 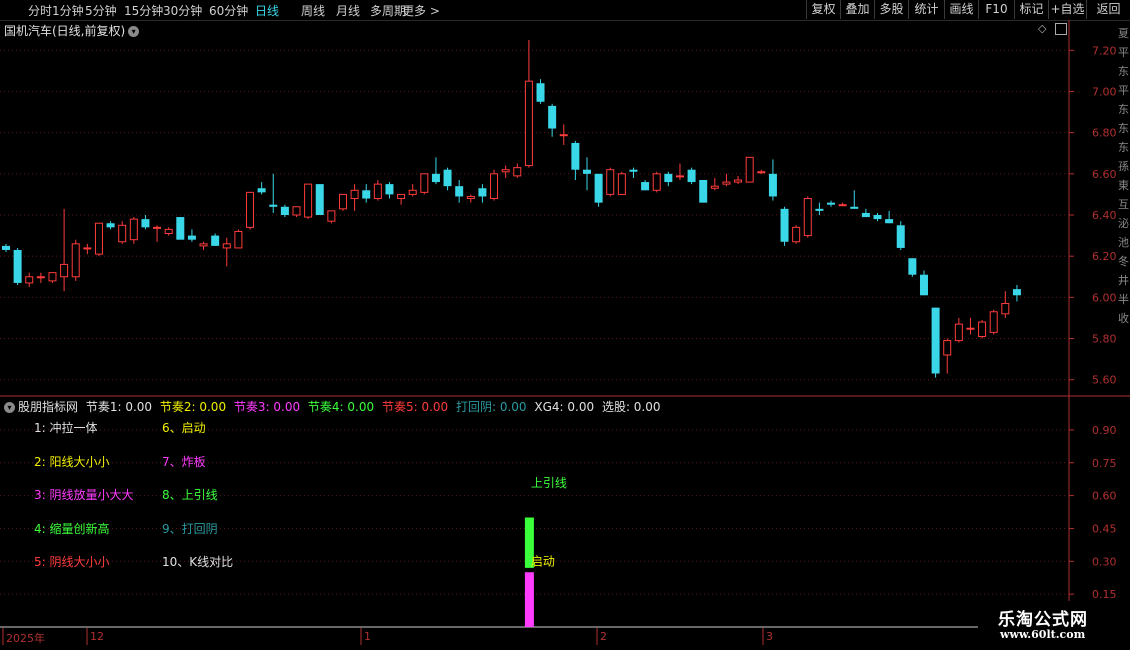 What do you see at coordinates (891, 9) in the screenshot?
I see `toolbar-button-2: 多股` at bounding box center [891, 9].